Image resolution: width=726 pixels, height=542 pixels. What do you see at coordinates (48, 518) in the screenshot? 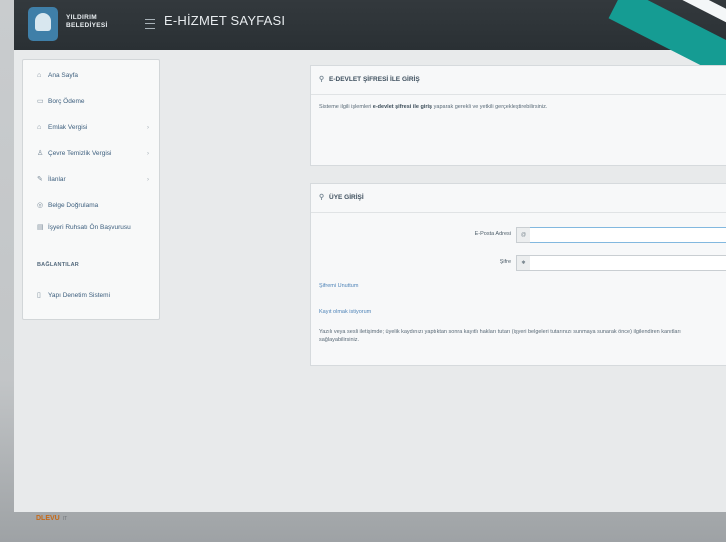
I see `footer-brand: DLEVU` at bounding box center [48, 518].